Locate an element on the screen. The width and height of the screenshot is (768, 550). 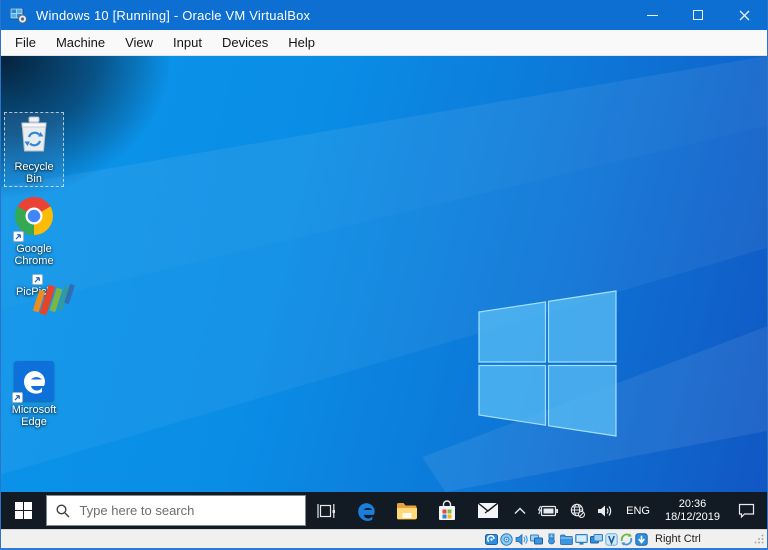
tray-overflow-button is located at coordinates (520, 510).